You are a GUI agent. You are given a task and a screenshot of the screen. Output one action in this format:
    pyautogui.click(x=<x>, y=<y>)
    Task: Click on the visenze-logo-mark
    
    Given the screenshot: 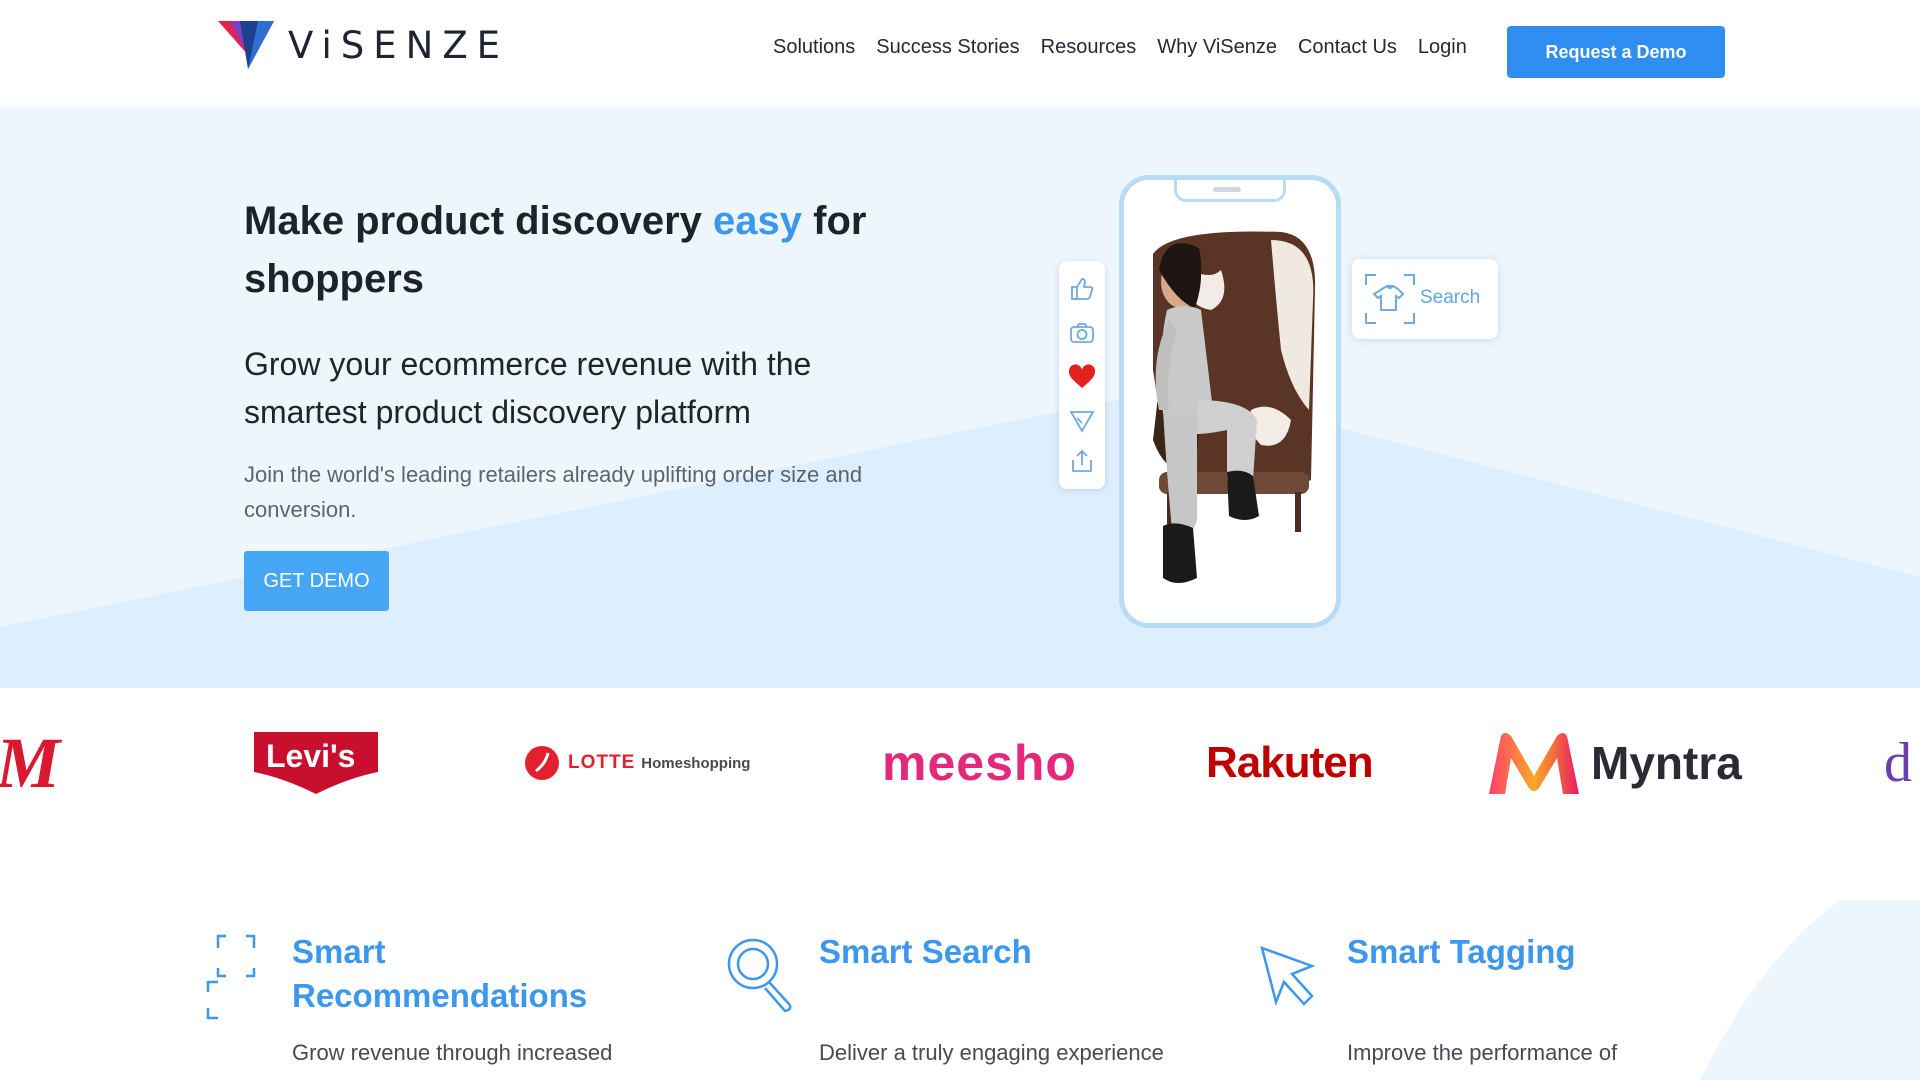 What is the action you would take?
    pyautogui.click(x=246, y=45)
    